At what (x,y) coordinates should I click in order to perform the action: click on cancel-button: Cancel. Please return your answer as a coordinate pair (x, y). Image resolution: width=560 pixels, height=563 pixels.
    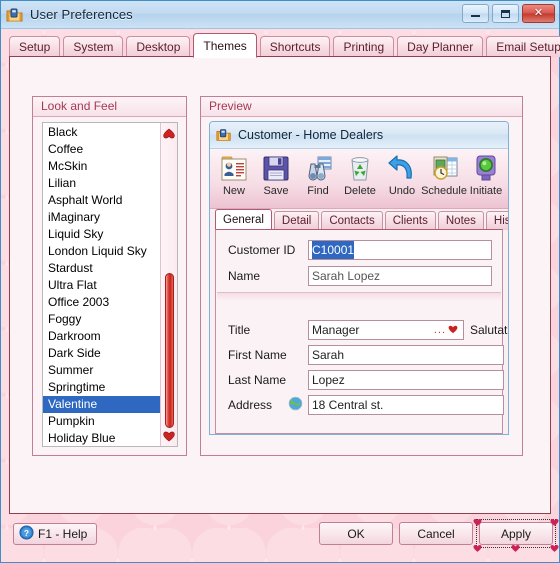
    Looking at the image, I should click on (436, 533).